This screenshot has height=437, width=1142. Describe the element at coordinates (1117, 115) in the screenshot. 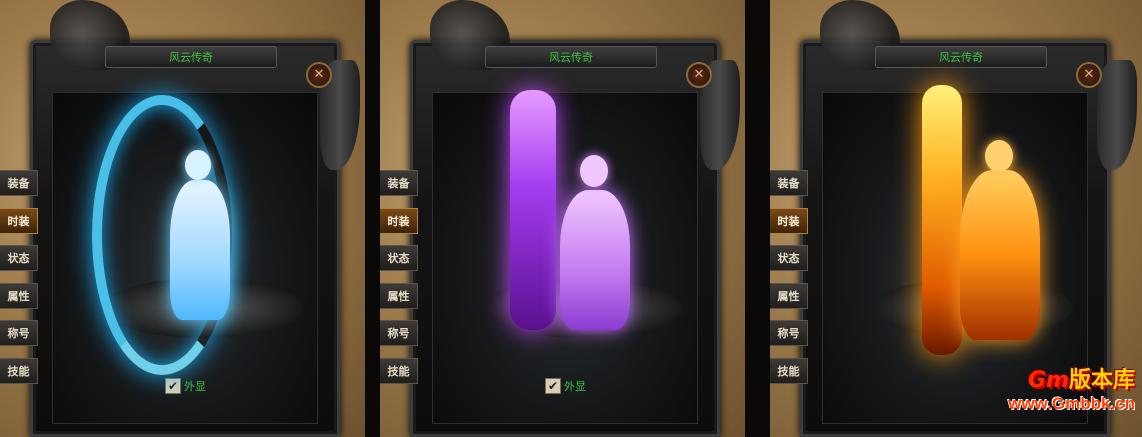

I see `dragon-tail-ornament-icon` at that location.